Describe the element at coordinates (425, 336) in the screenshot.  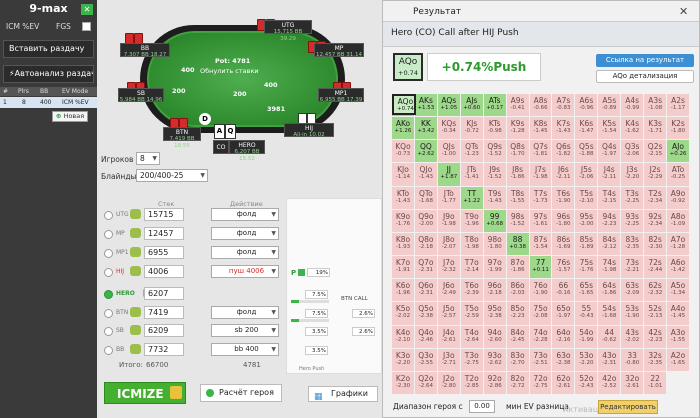
I see `hand-cell: Q4o -2.46` at that location.